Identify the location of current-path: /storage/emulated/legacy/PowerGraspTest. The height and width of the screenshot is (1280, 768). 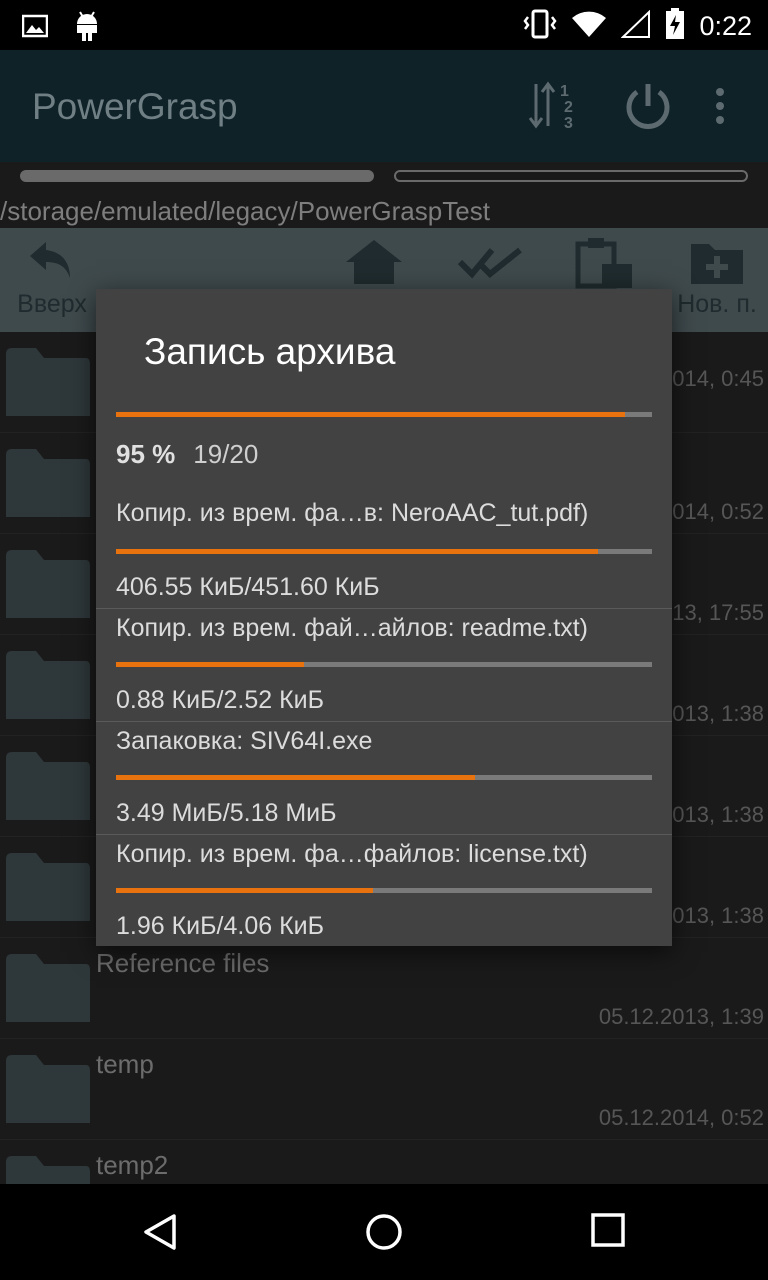
(245, 211).